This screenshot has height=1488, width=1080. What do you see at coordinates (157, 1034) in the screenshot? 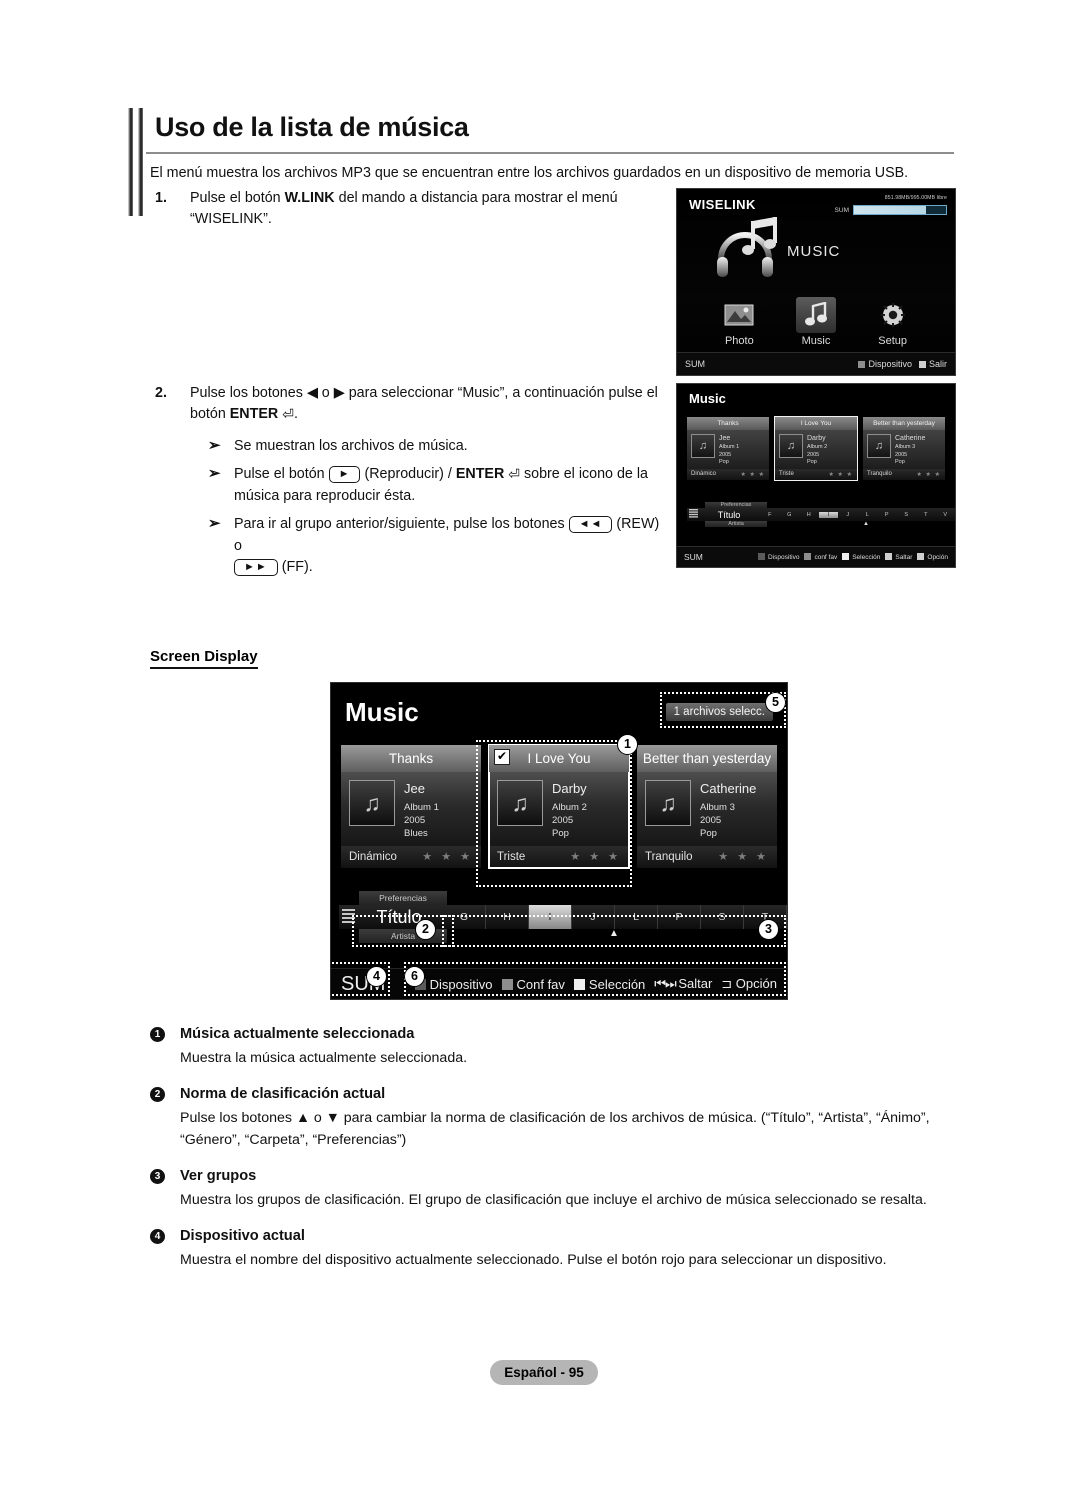
I see `legend-bullet-1: 1` at bounding box center [157, 1034].